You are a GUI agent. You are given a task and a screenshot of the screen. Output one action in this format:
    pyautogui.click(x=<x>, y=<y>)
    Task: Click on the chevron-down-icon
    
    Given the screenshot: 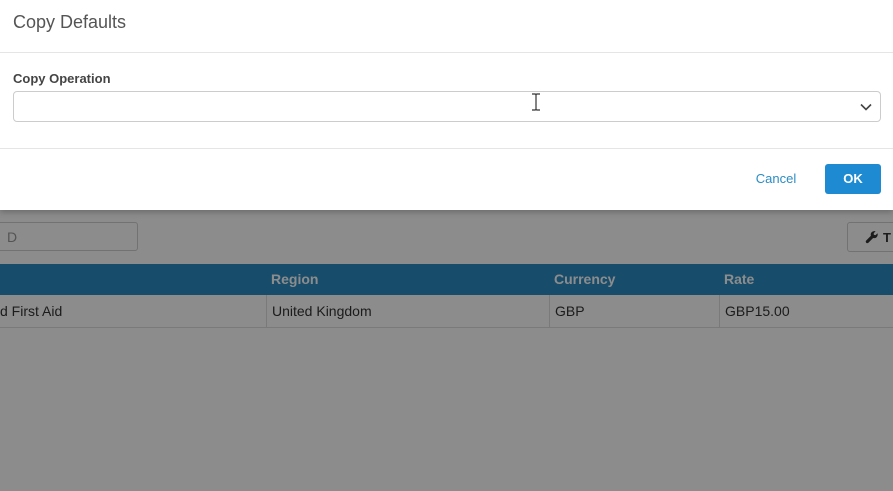 What is the action you would take?
    pyautogui.click(x=866, y=109)
    